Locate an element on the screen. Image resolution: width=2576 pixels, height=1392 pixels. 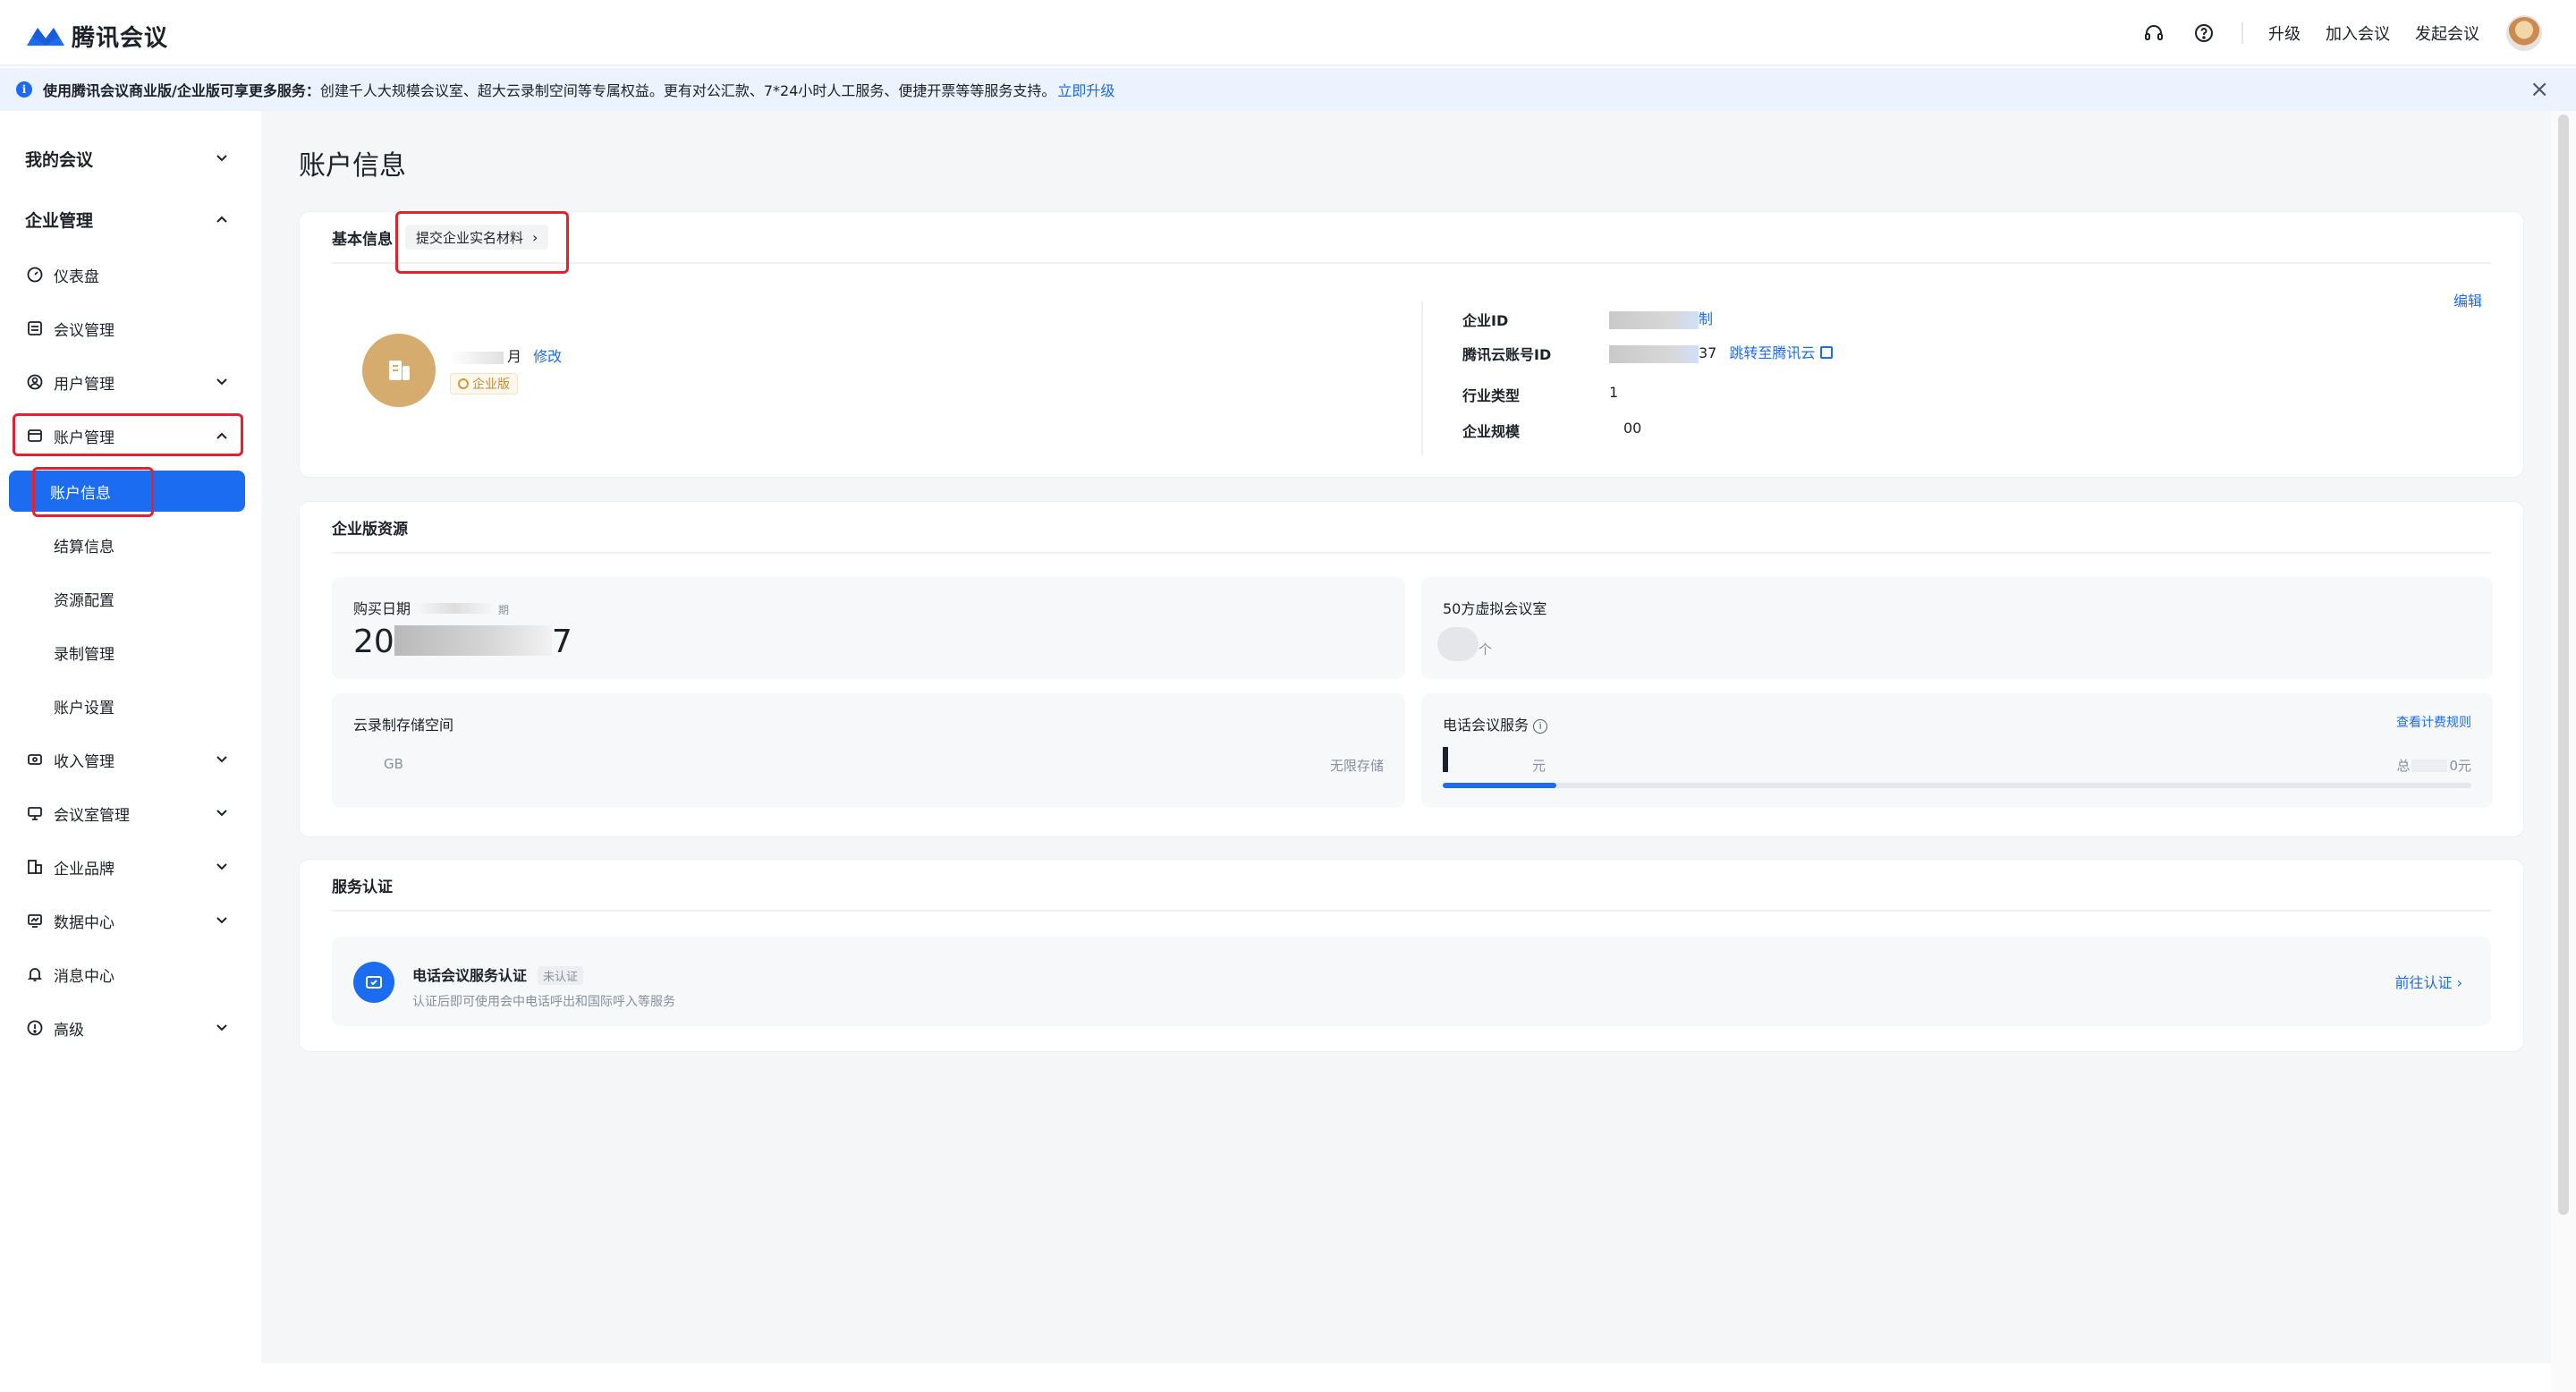
nav-dashboard: 仪表盘 is located at coordinates (129, 274).